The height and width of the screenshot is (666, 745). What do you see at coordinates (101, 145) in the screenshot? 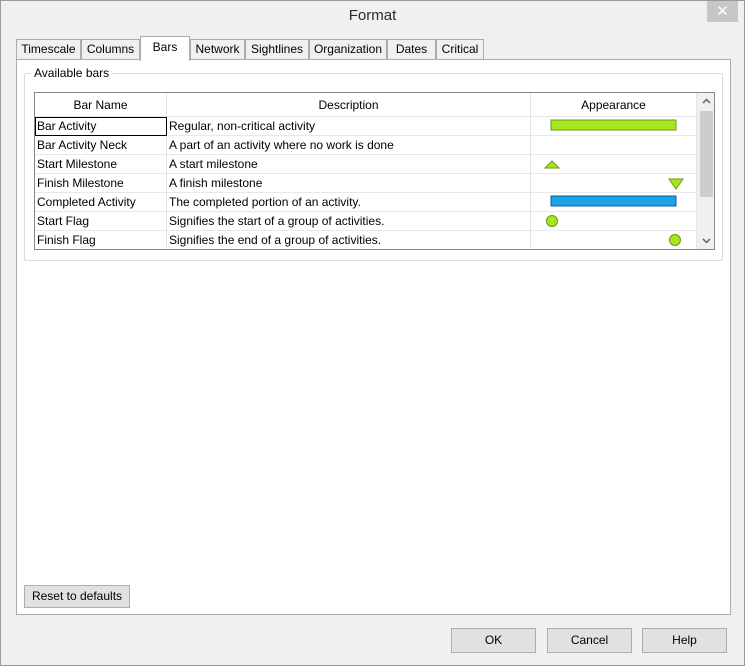
I see `bar-name-cell: Bar Activity Neck` at bounding box center [101, 145].